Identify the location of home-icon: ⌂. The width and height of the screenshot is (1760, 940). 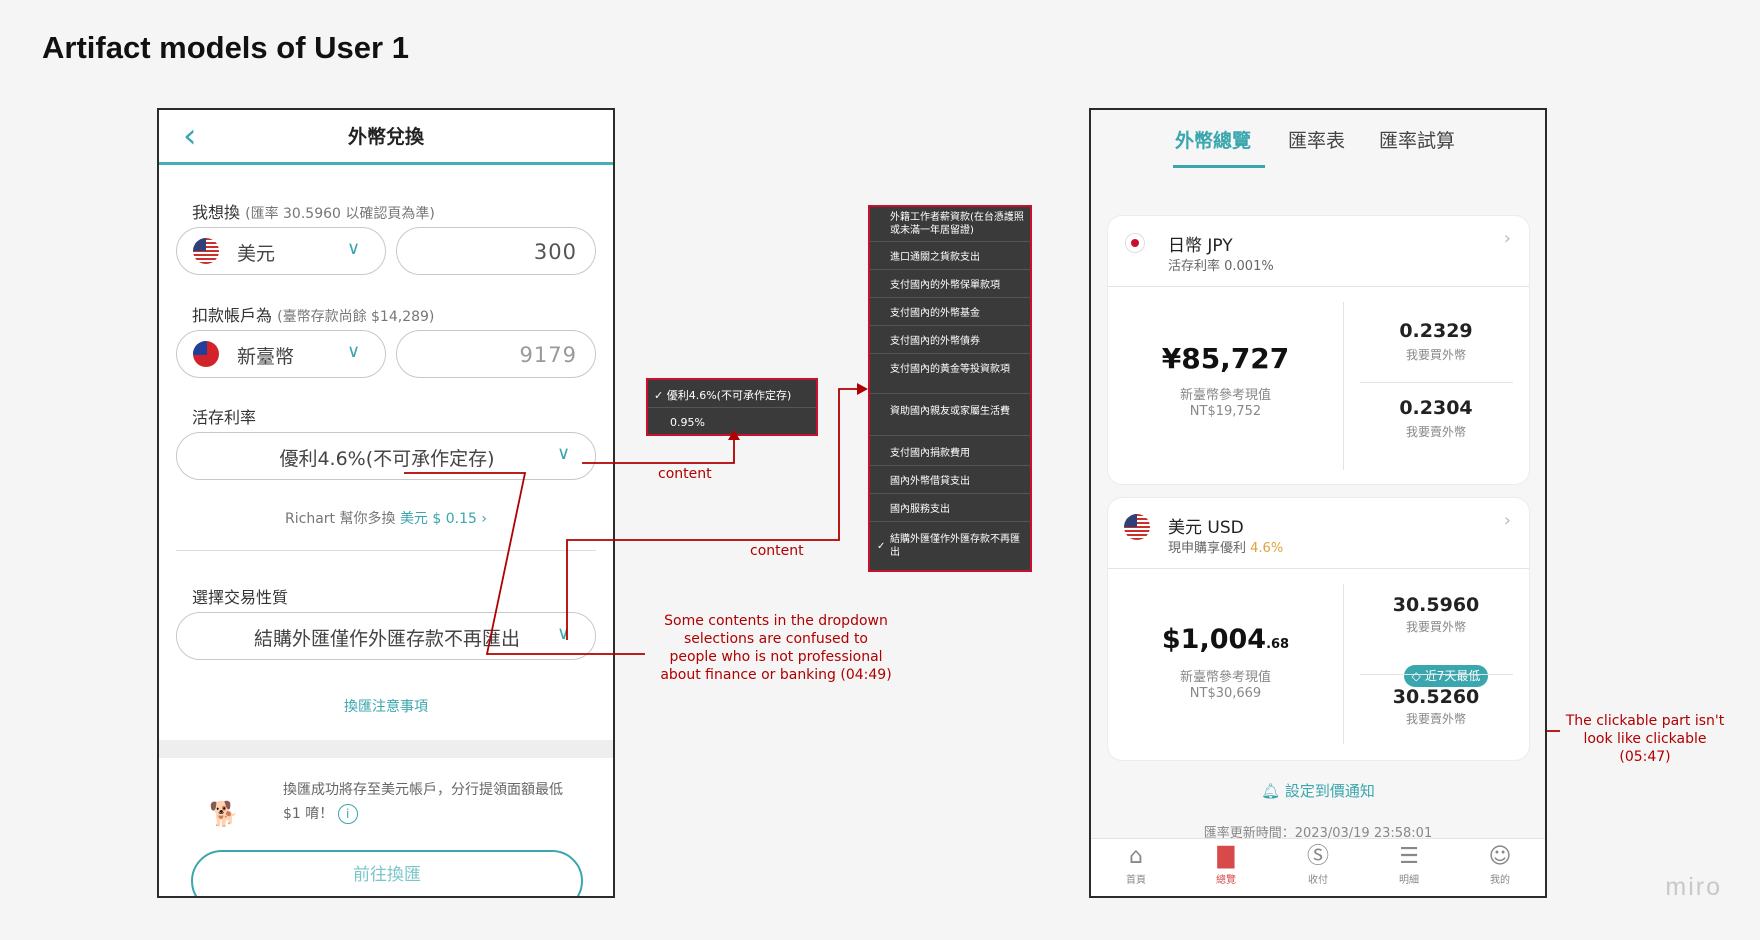
(1136, 856).